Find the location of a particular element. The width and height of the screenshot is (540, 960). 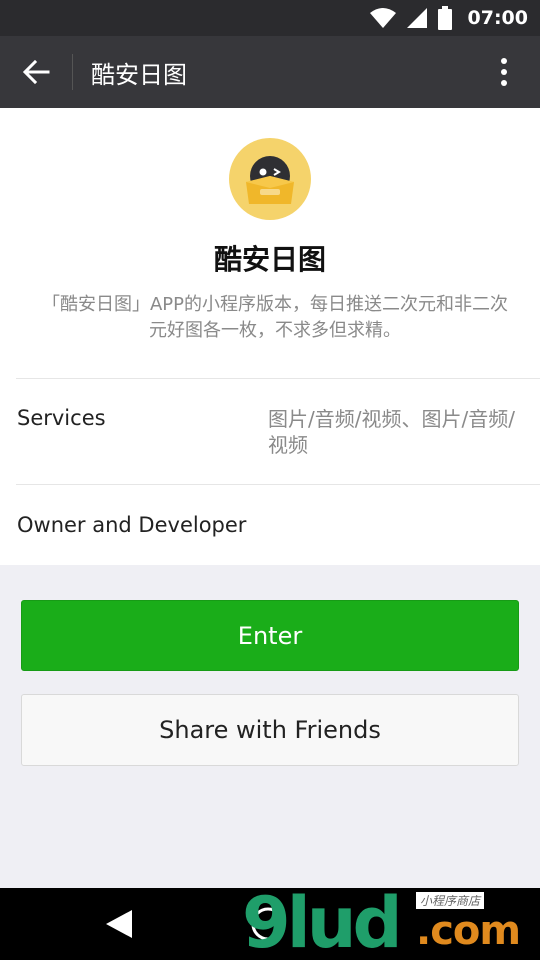

enter-button: Enter is located at coordinates (270, 635).